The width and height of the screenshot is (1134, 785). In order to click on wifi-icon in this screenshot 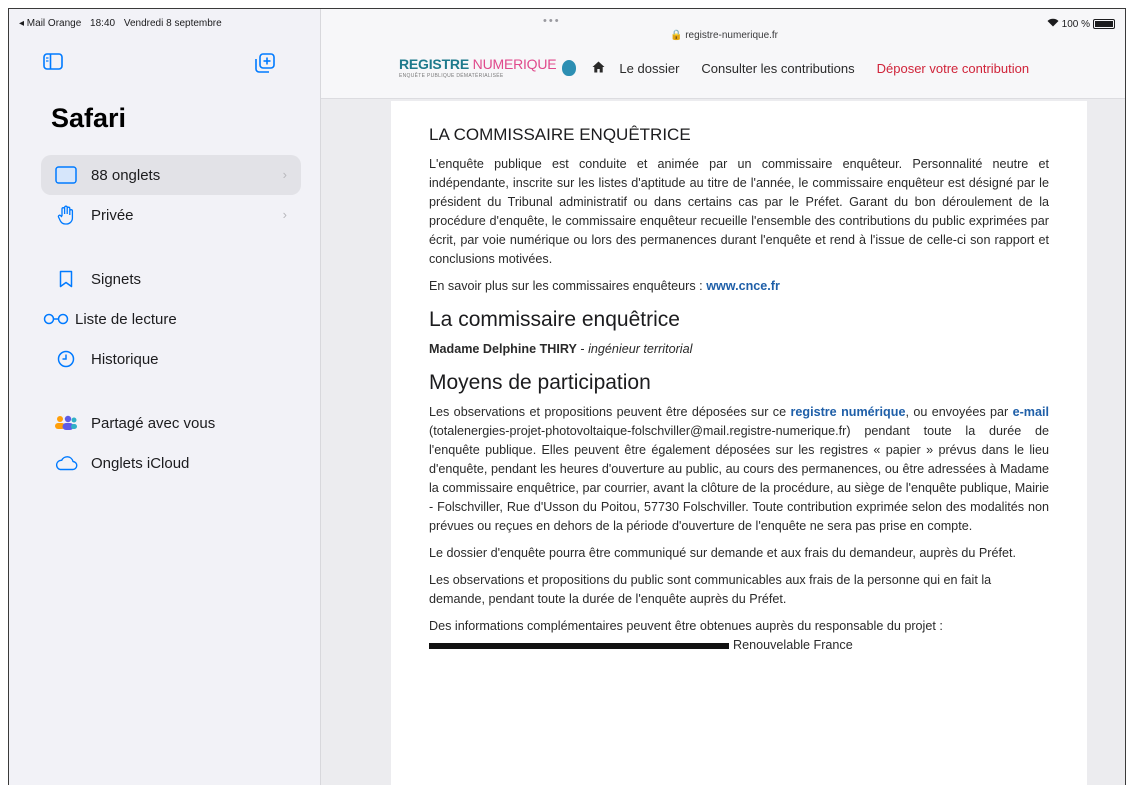, I will do `click(1053, 24)`.